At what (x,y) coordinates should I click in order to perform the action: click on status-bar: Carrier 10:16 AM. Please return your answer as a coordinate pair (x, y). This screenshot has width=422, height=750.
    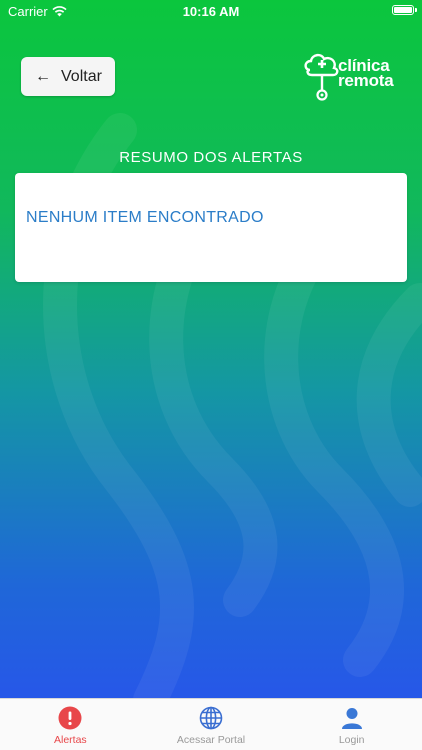
    Looking at the image, I should click on (211, 12).